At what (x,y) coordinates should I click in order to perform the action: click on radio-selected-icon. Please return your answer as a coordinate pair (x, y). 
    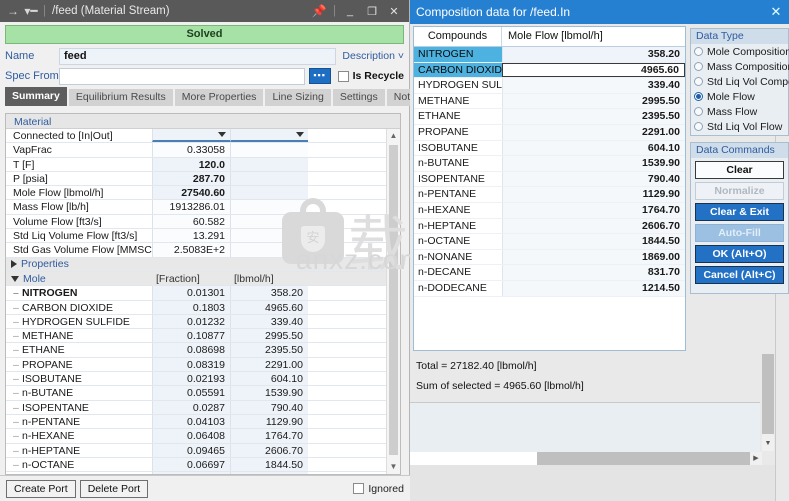
    Looking at the image, I should click on (698, 96).